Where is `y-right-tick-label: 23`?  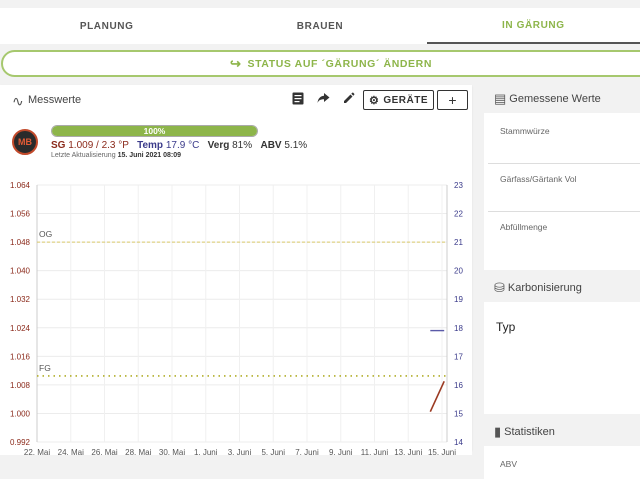
y-right-tick-label: 23 is located at coordinates (458, 185).